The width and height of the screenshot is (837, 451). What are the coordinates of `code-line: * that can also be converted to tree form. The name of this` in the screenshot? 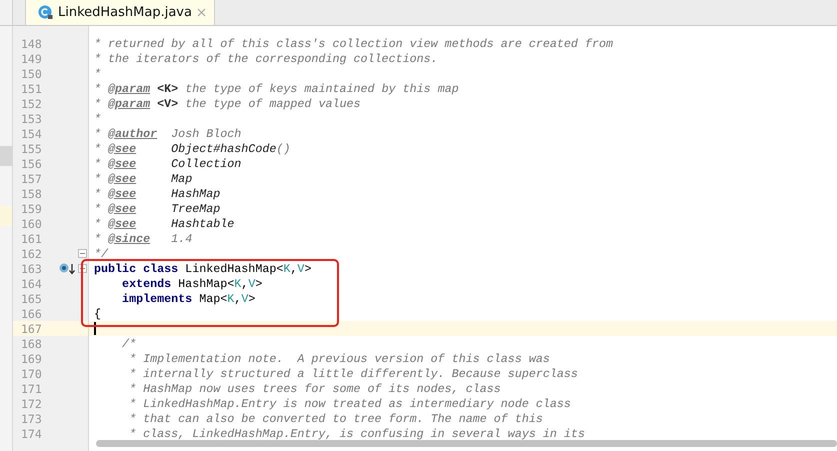 It's located at (335, 419).